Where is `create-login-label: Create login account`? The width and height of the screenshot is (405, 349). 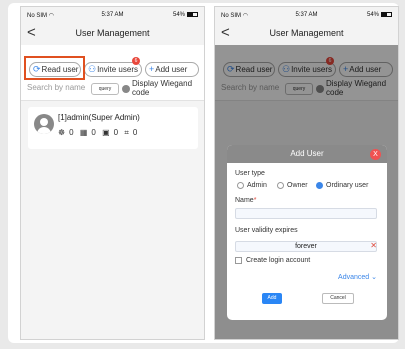
create-login-label: Create login account is located at coordinates (278, 260).